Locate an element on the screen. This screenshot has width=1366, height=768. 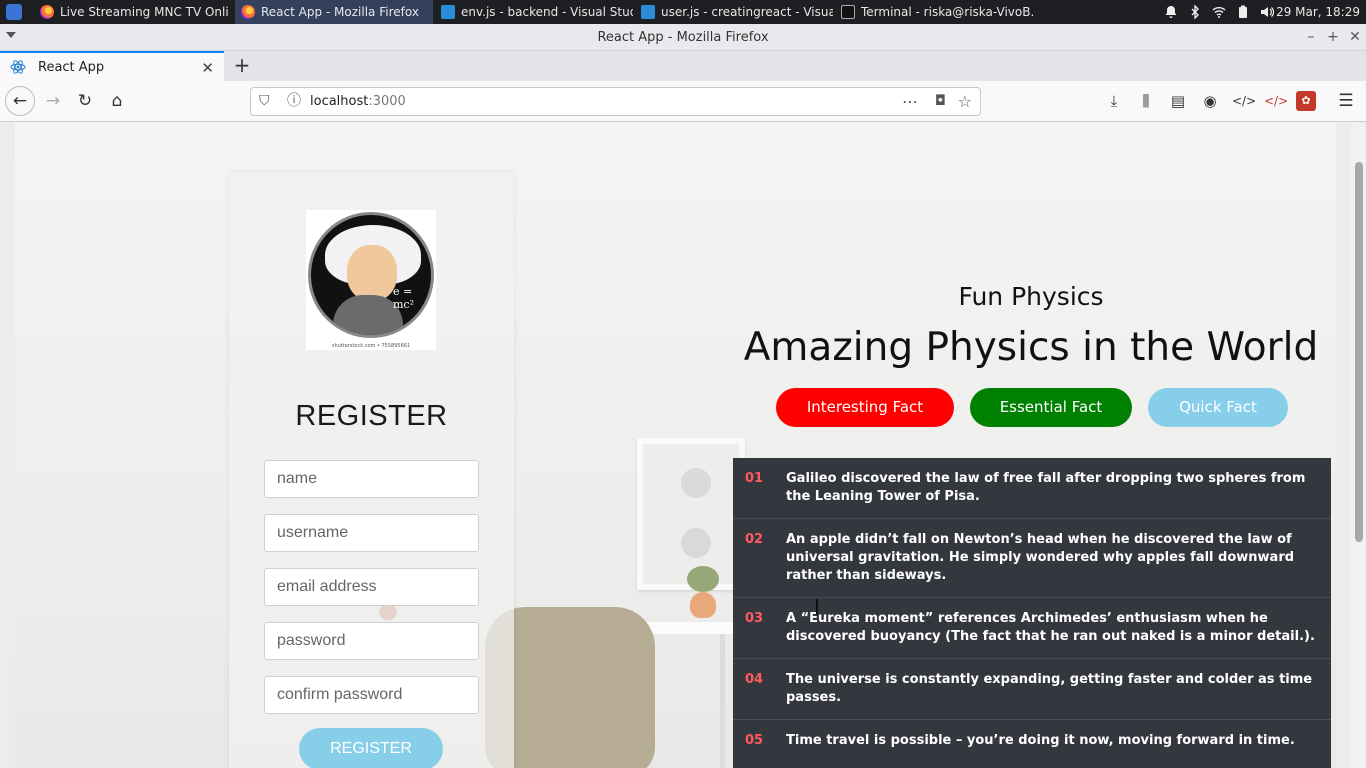
fact-number: 05 is located at coordinates (754, 740).